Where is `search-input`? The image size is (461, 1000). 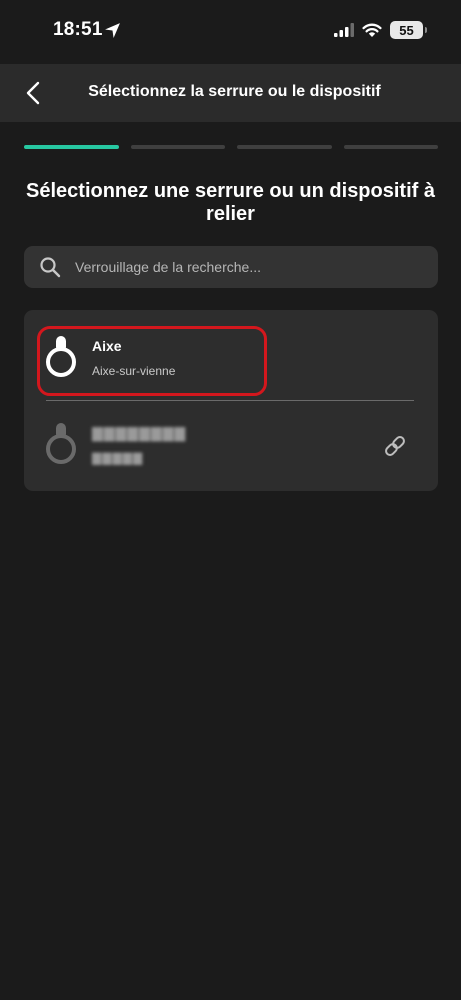
search-input is located at coordinates (235, 267).